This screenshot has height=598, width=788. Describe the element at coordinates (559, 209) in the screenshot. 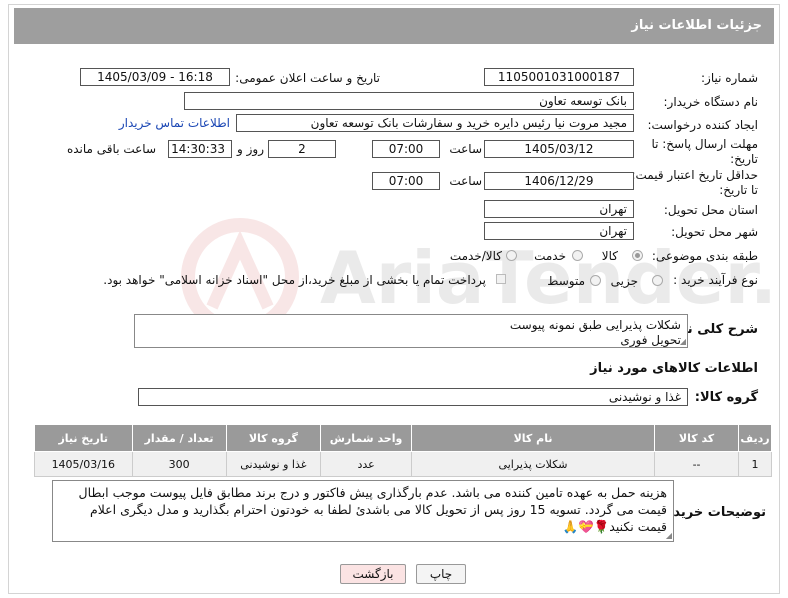

I see `province-field: تهران` at that location.